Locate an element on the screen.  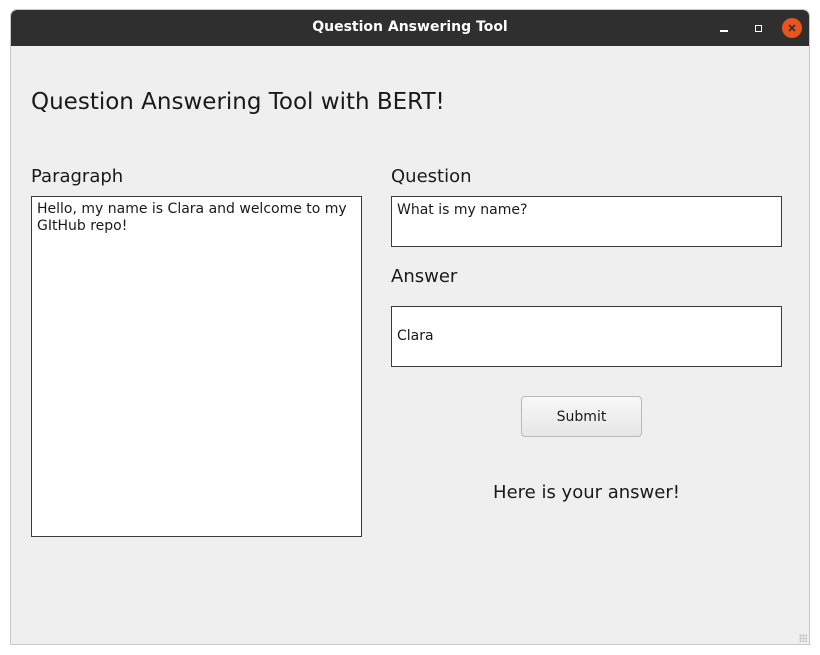
maximize-button is located at coordinates (758, 28).